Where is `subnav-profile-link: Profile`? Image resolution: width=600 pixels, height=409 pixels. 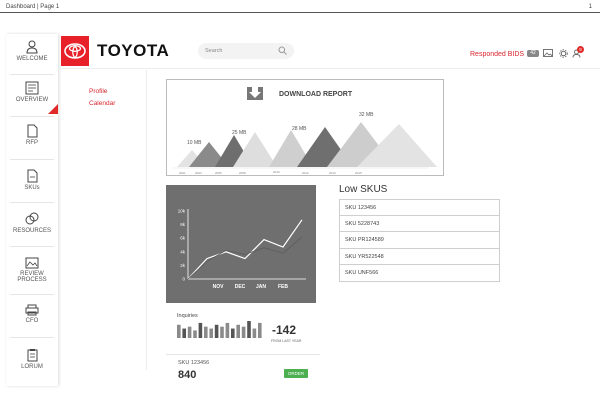
subnav-profile-link: Profile is located at coordinates (98, 91).